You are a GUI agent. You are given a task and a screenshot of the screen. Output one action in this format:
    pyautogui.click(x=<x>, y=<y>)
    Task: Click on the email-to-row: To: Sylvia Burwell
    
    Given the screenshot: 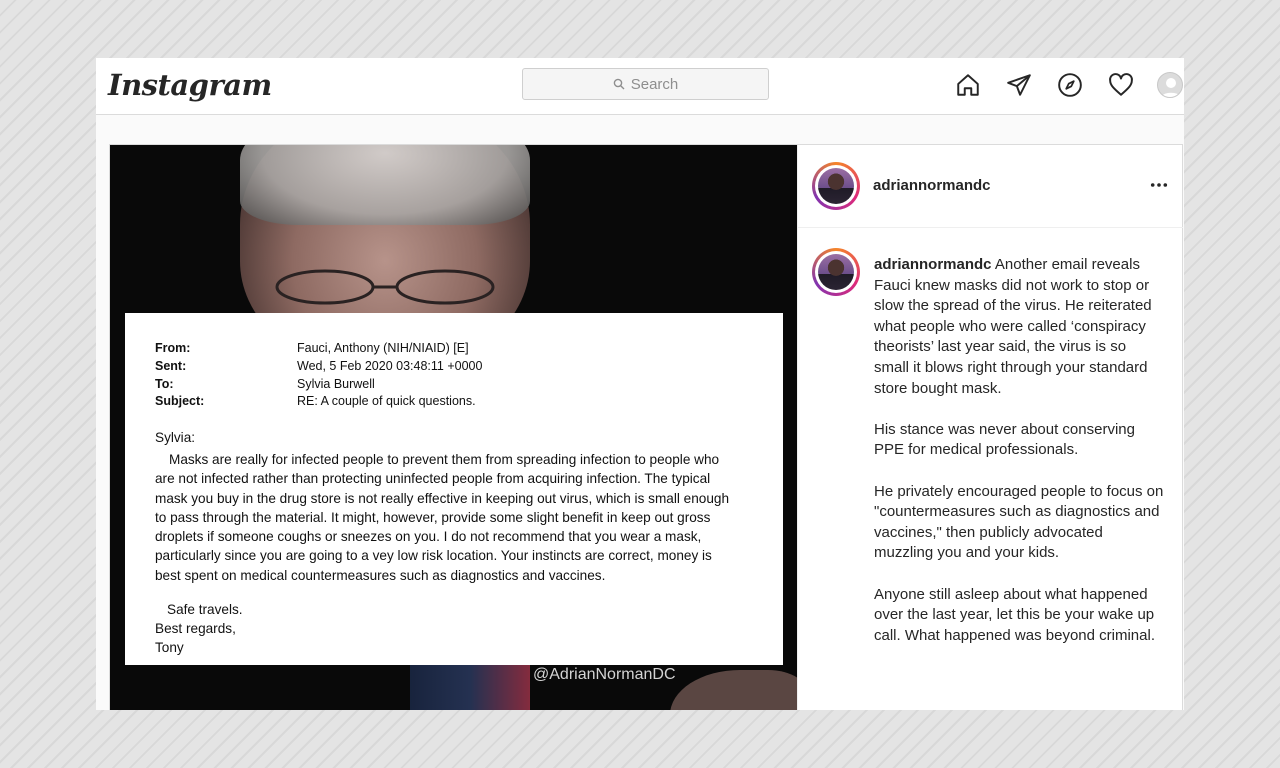 What is the action you would take?
    pyautogui.click(x=265, y=384)
    